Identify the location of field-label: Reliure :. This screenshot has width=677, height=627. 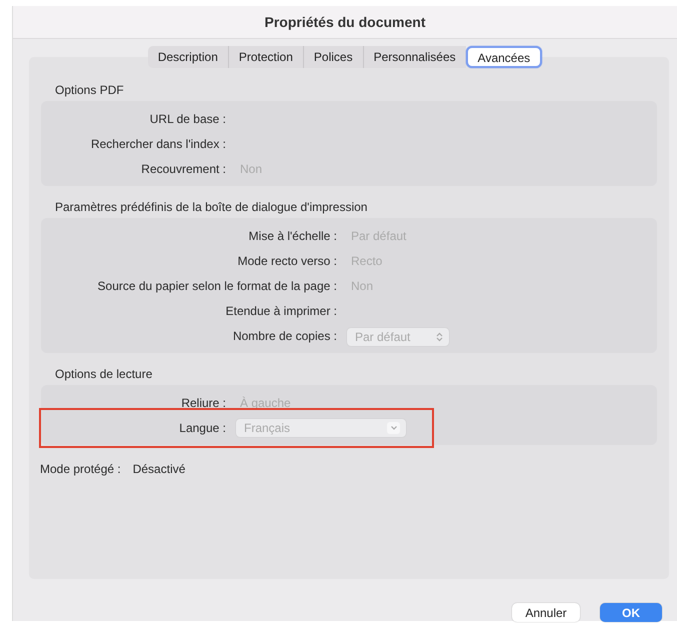
(203, 403).